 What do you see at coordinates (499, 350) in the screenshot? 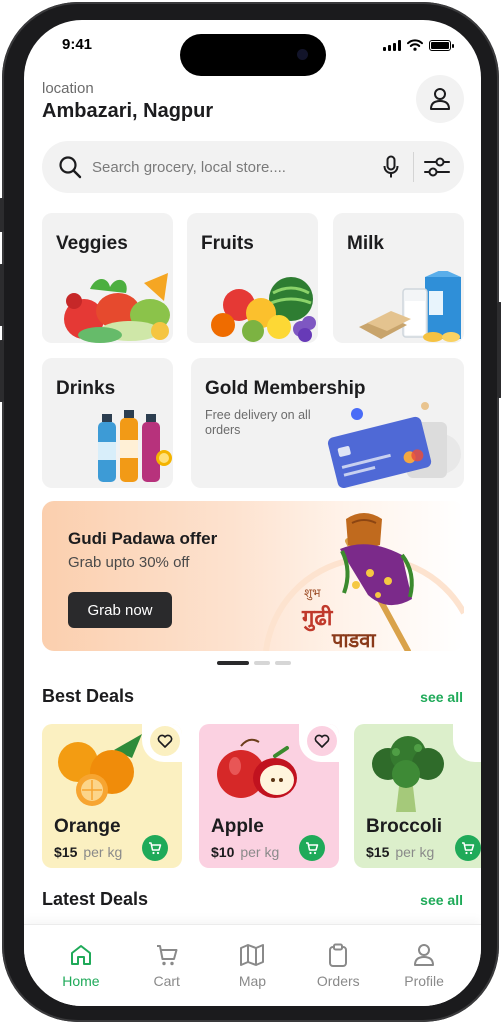
I see `power-button` at bounding box center [499, 350].